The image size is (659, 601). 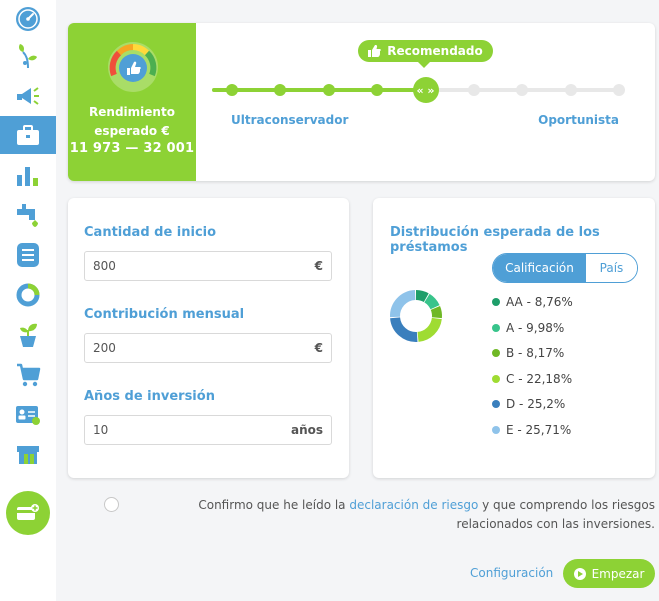 I want to click on recommended-badge: Recomendado, so click(x=425, y=54).